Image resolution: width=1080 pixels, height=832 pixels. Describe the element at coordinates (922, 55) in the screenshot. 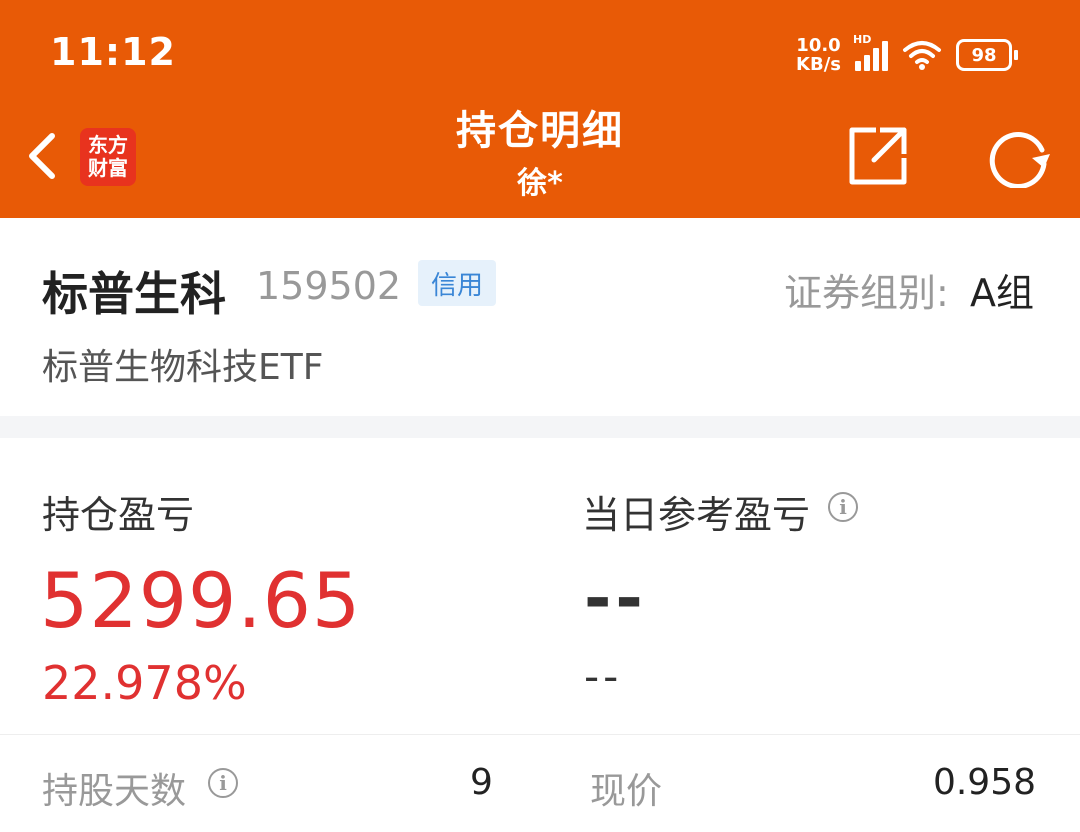

I see `wifi-icon` at that location.